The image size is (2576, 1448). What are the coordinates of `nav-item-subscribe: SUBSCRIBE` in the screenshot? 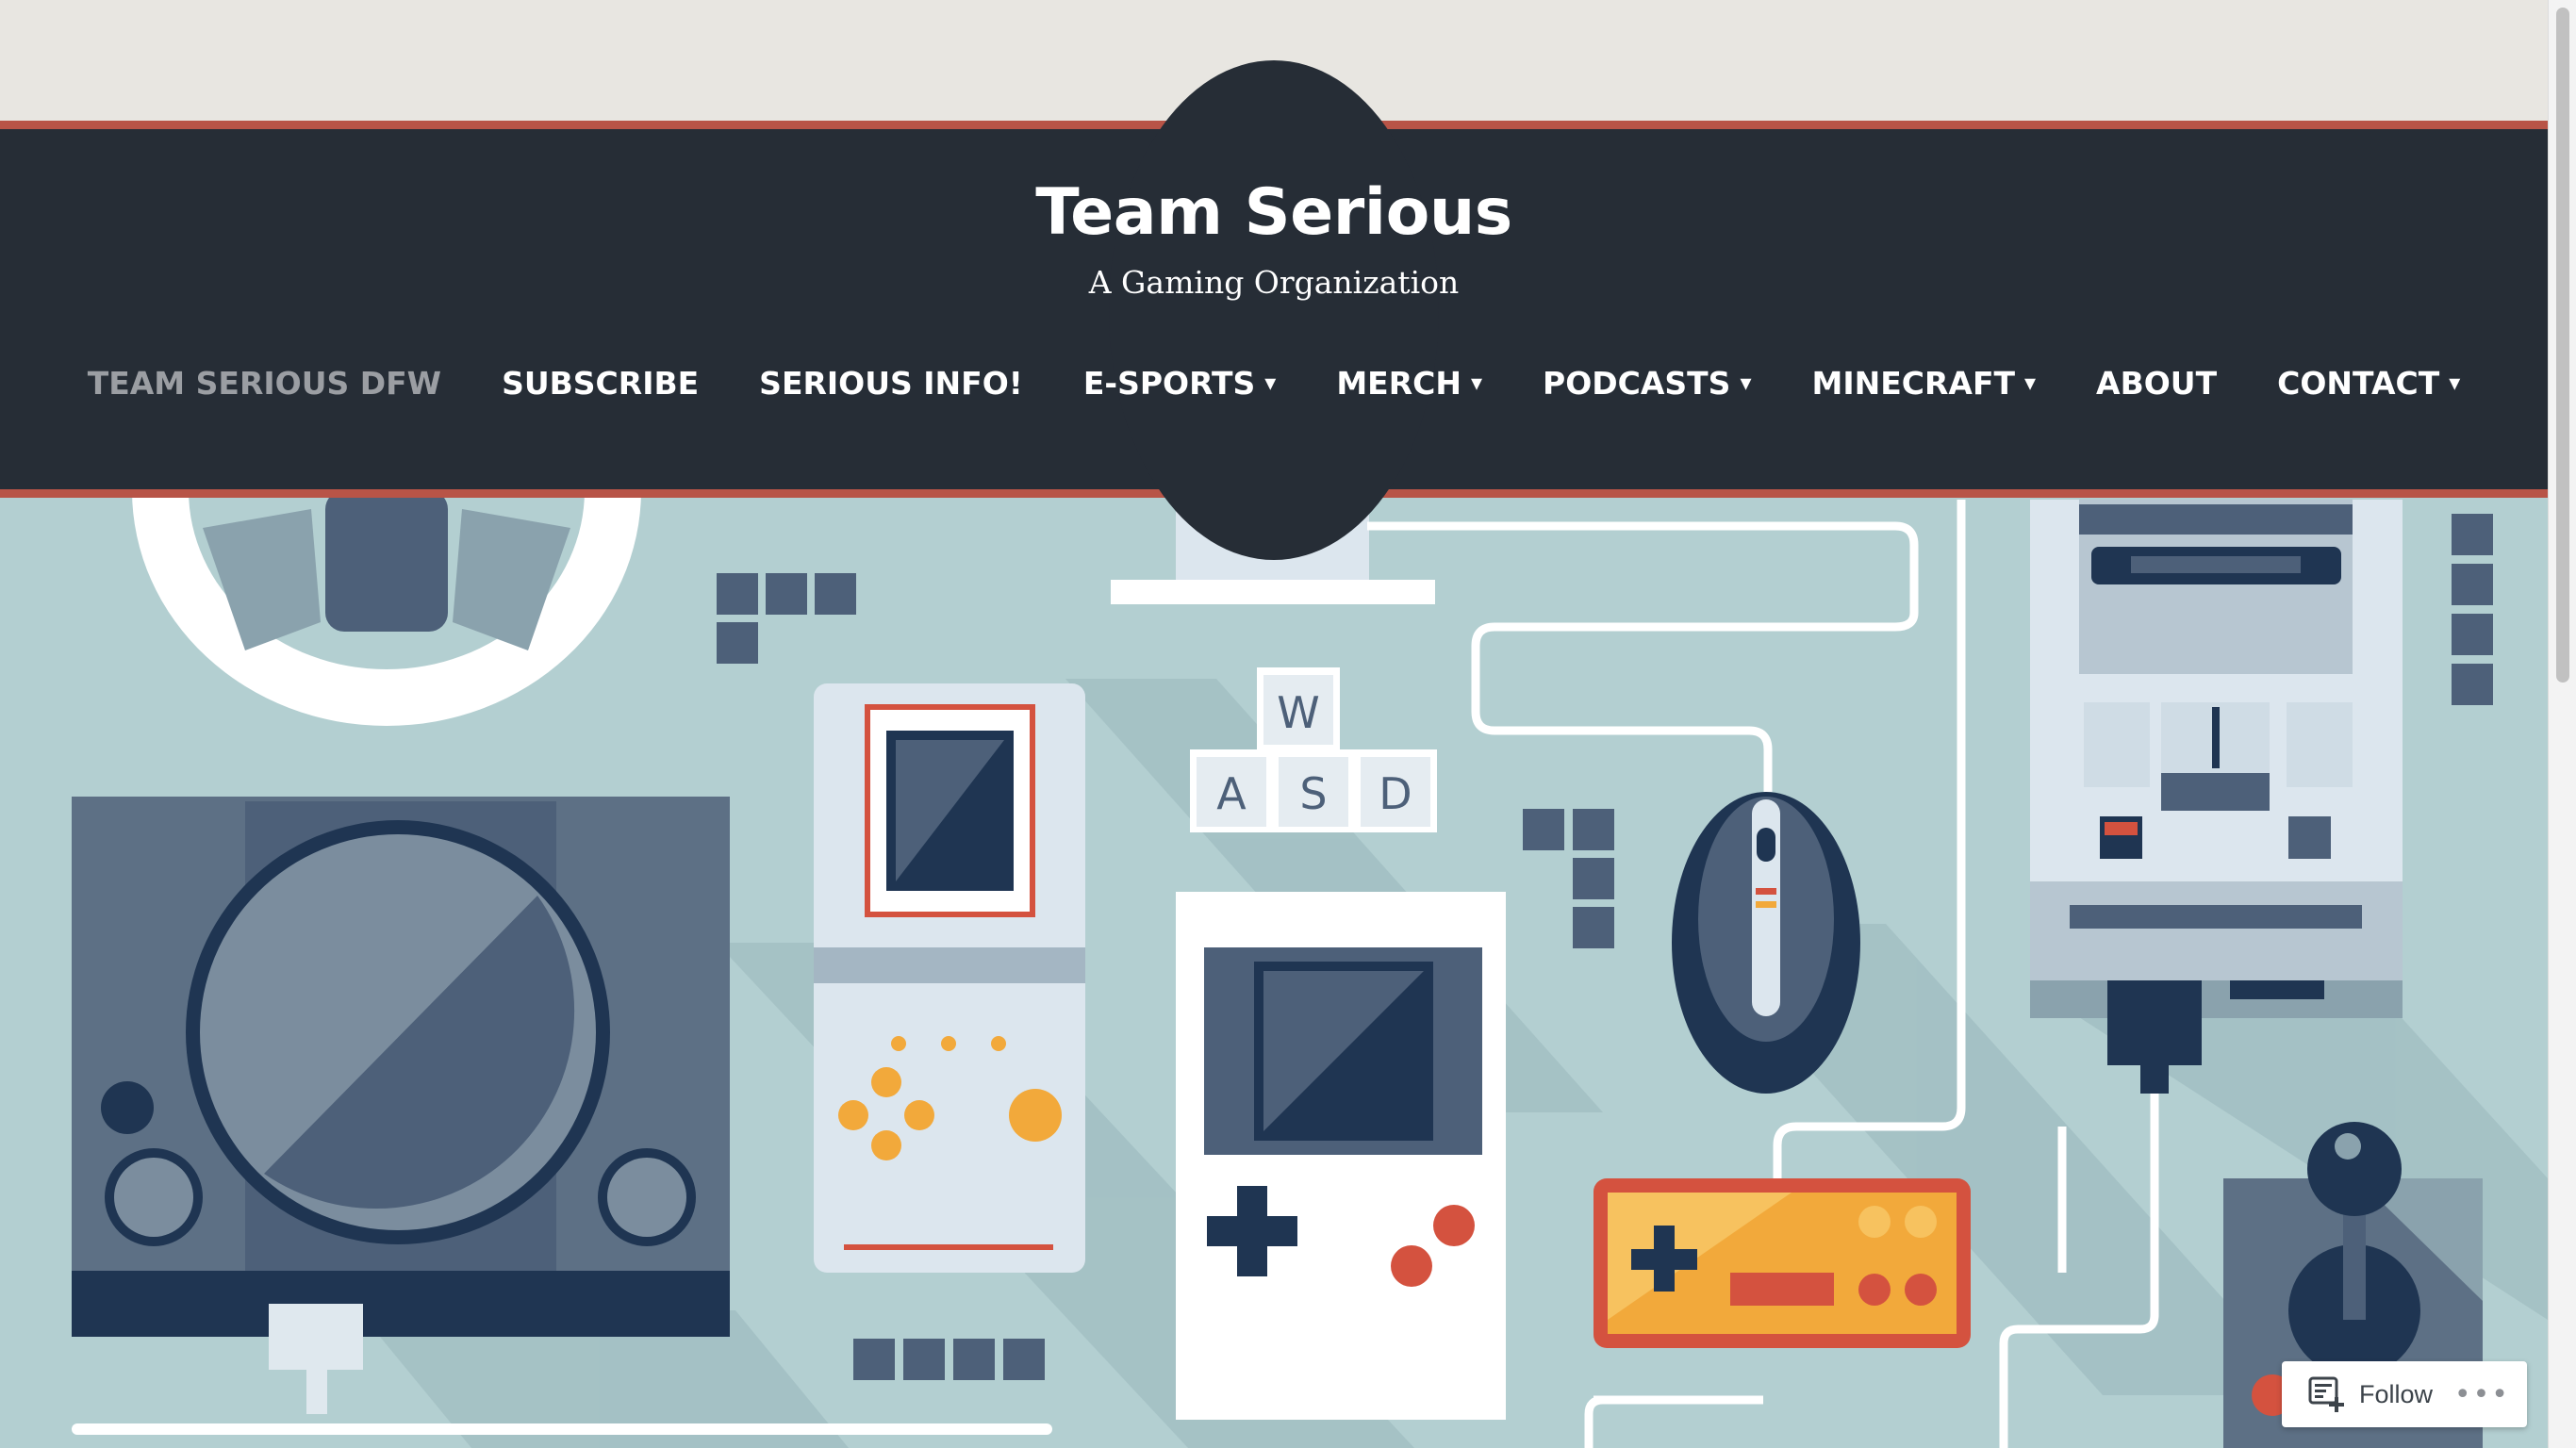 It's located at (600, 382).